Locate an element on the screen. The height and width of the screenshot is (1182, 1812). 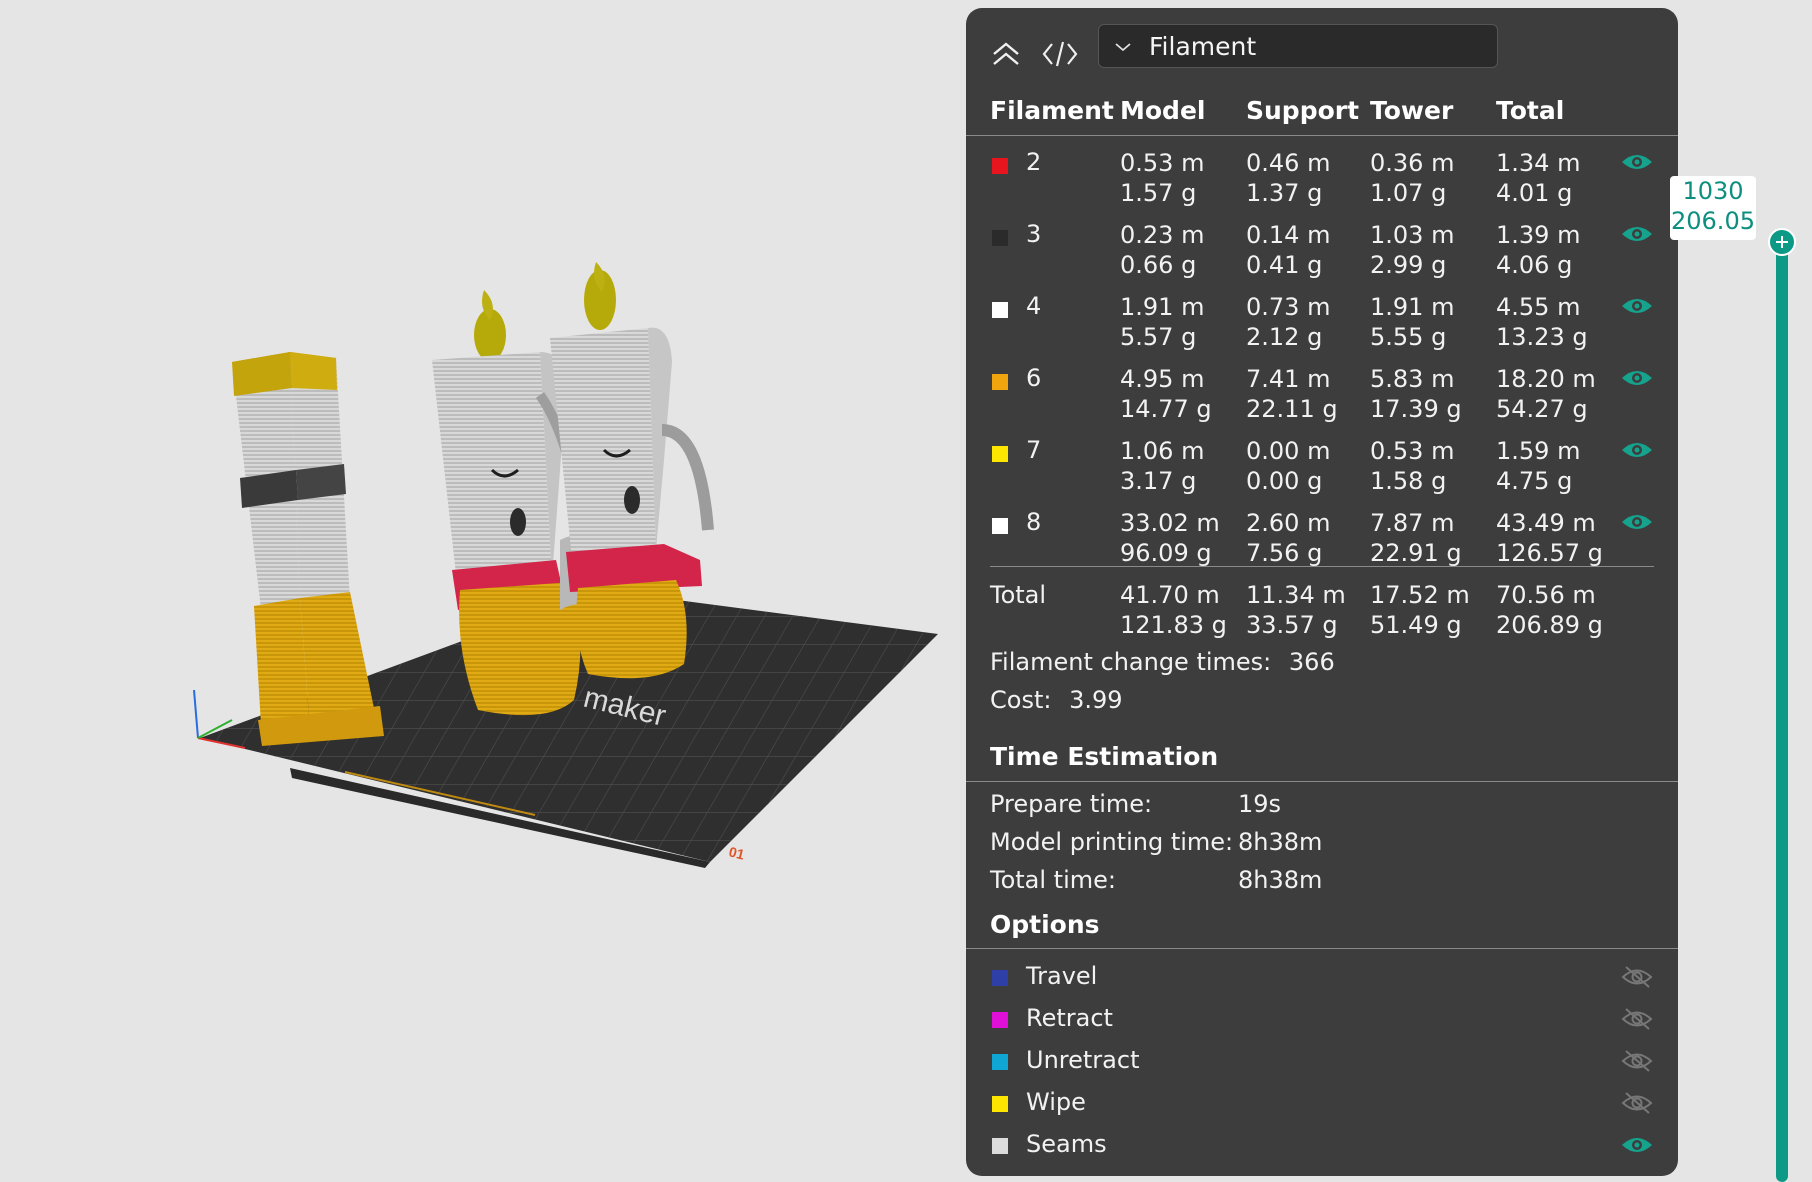
filament-tower-usage: 0.53 m 1.58 g is located at coordinates (1412, 466).